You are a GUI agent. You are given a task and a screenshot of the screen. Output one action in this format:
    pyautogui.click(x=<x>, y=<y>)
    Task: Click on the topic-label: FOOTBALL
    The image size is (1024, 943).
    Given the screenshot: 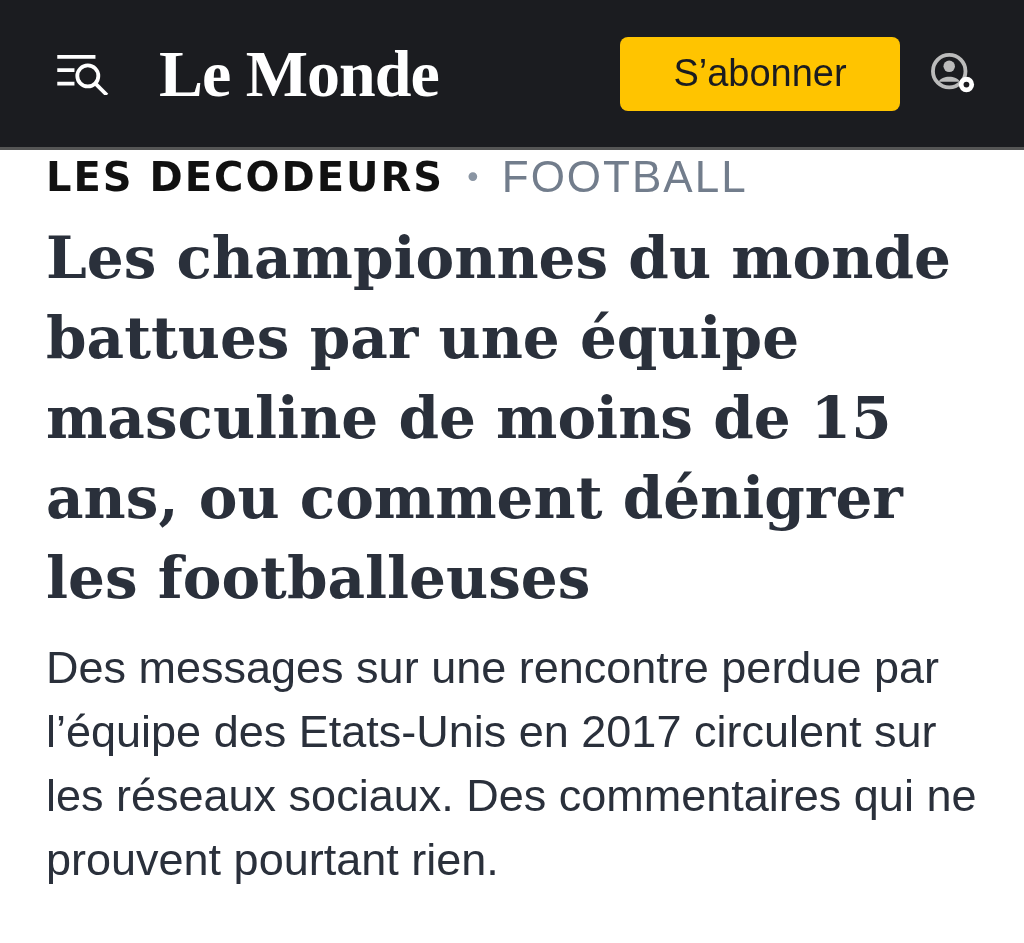 What is the action you would take?
    pyautogui.click(x=624, y=177)
    